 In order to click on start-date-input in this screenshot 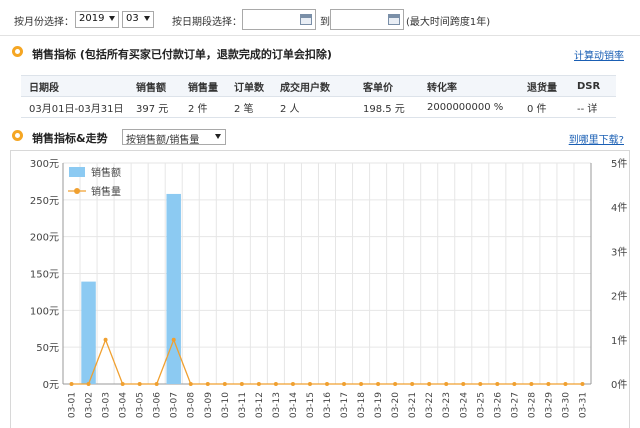, I will do `click(279, 19)`.